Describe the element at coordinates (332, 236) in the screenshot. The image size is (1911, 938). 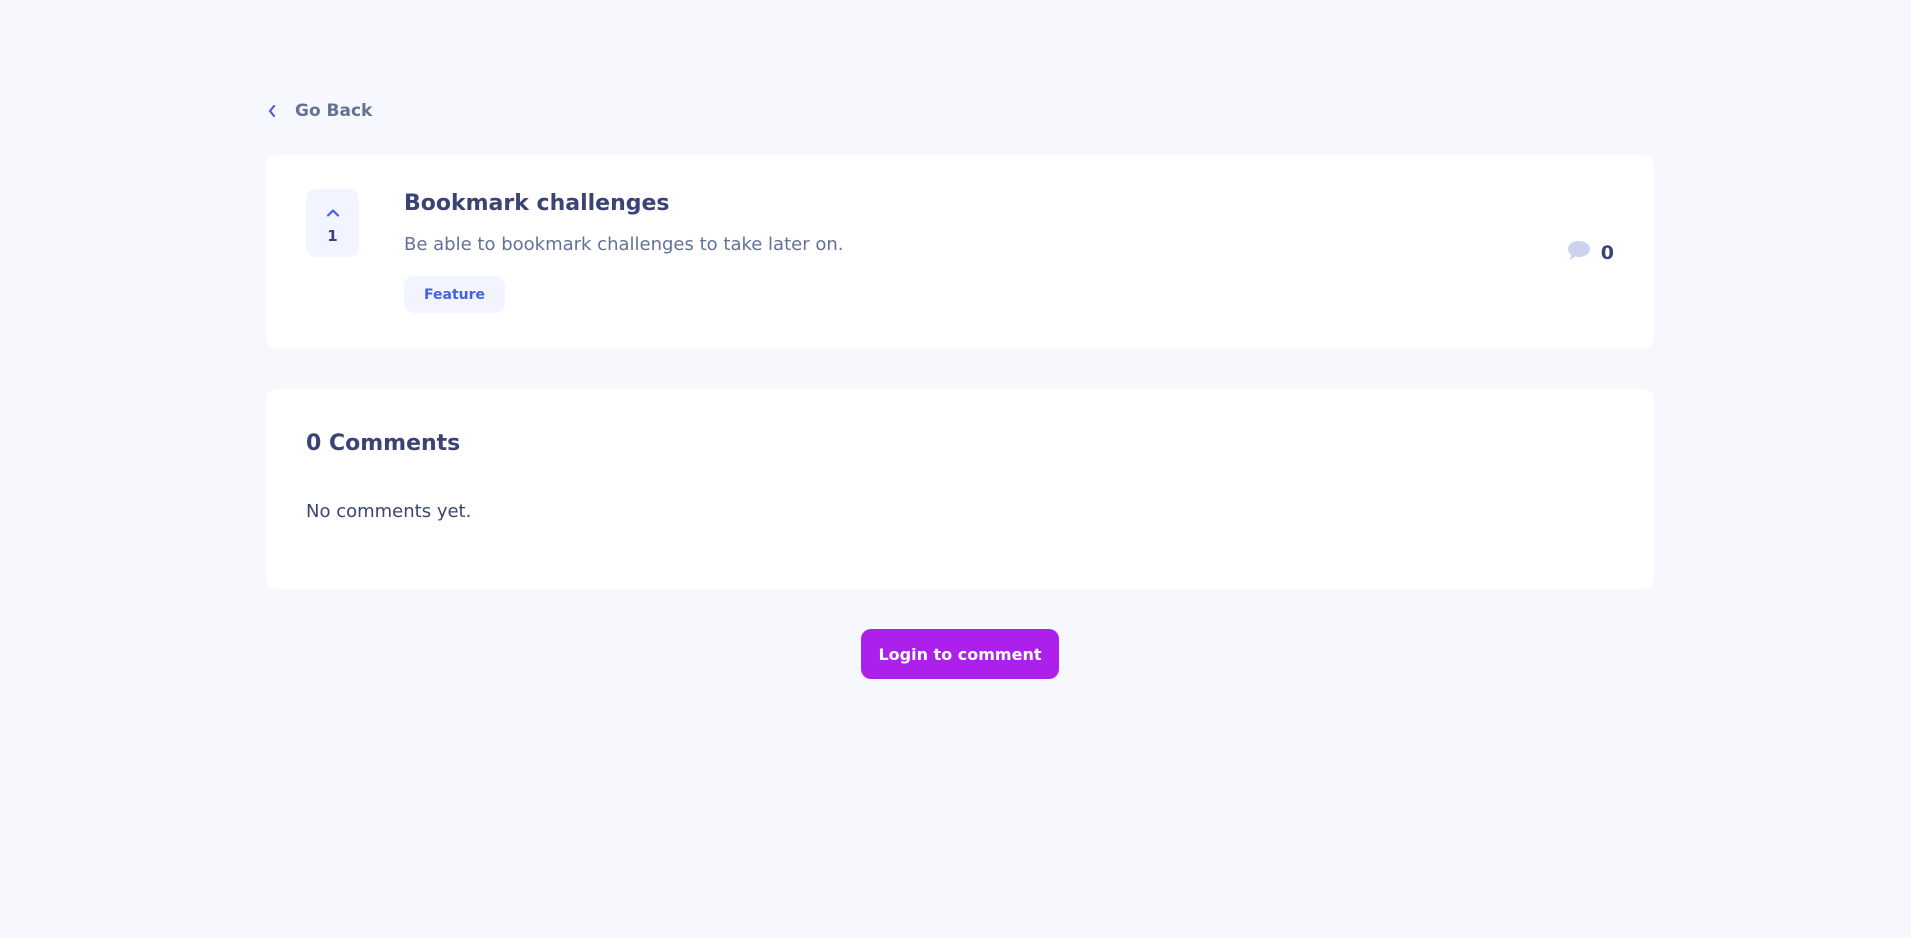
I see `upvote-count: 1` at that location.